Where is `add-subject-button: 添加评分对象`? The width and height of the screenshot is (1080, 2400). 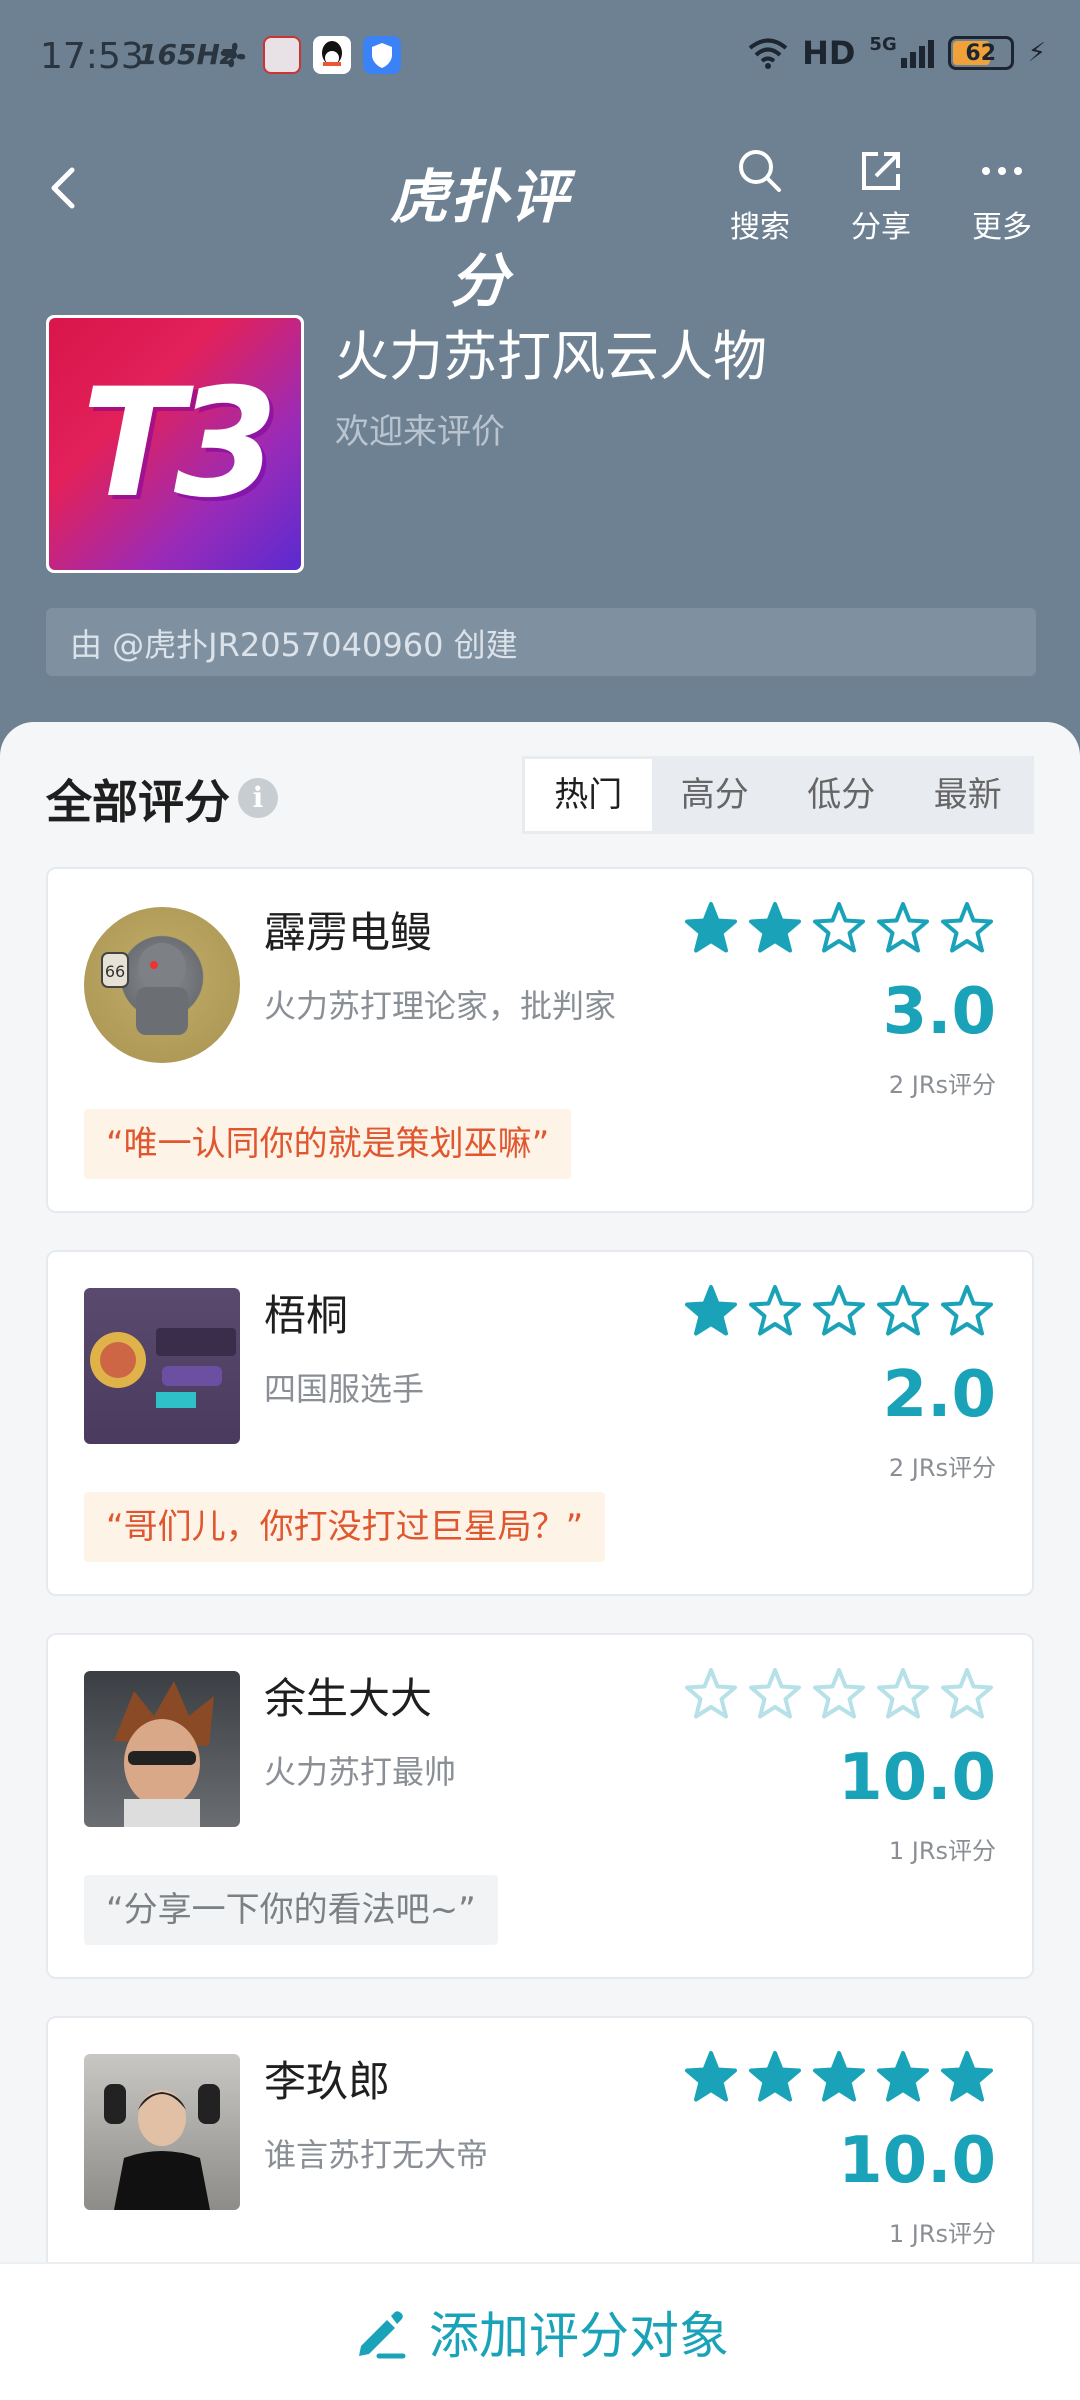
add-subject-button: 添加评分对象 is located at coordinates (540, 2331).